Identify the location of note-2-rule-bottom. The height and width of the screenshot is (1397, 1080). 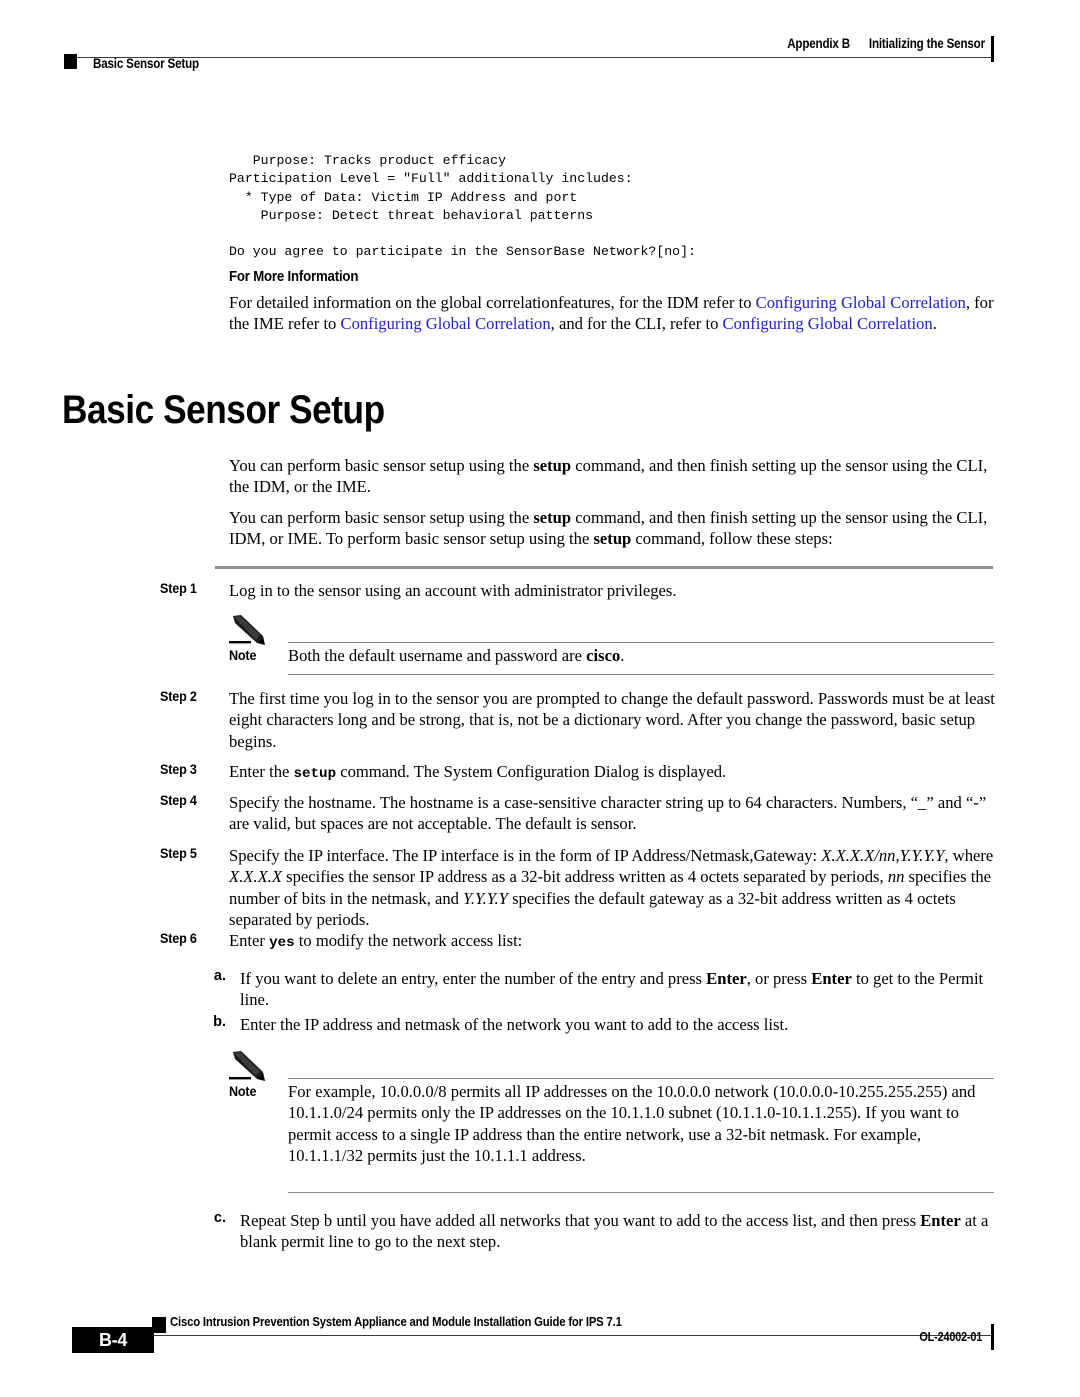
(641, 1192).